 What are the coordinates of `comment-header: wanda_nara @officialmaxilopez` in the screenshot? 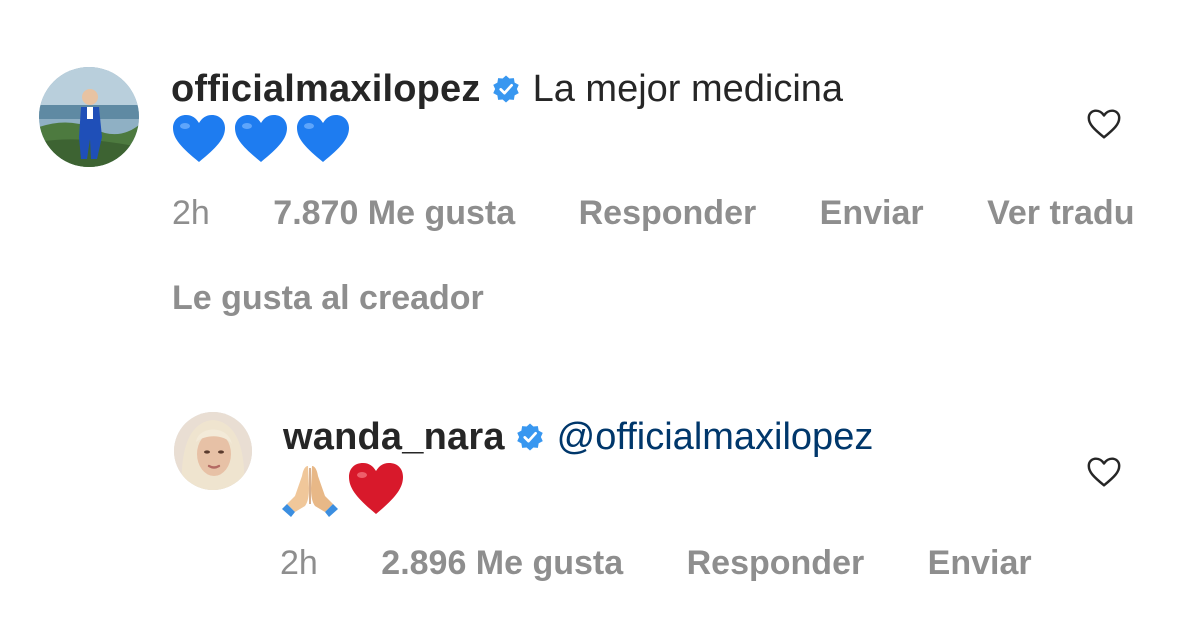 It's located at (578, 437).